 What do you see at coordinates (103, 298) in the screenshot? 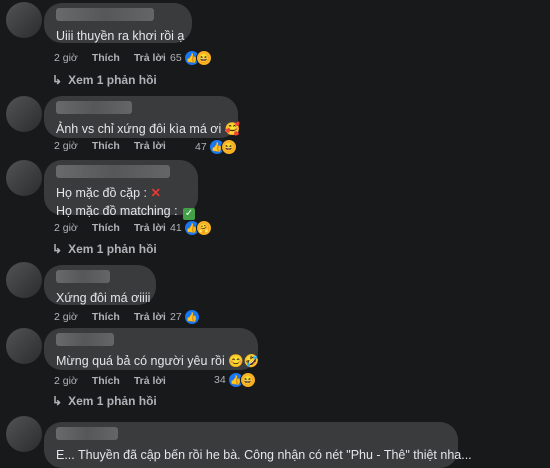
I see `comment-text: Xứng đôi má ơiiii` at bounding box center [103, 298].